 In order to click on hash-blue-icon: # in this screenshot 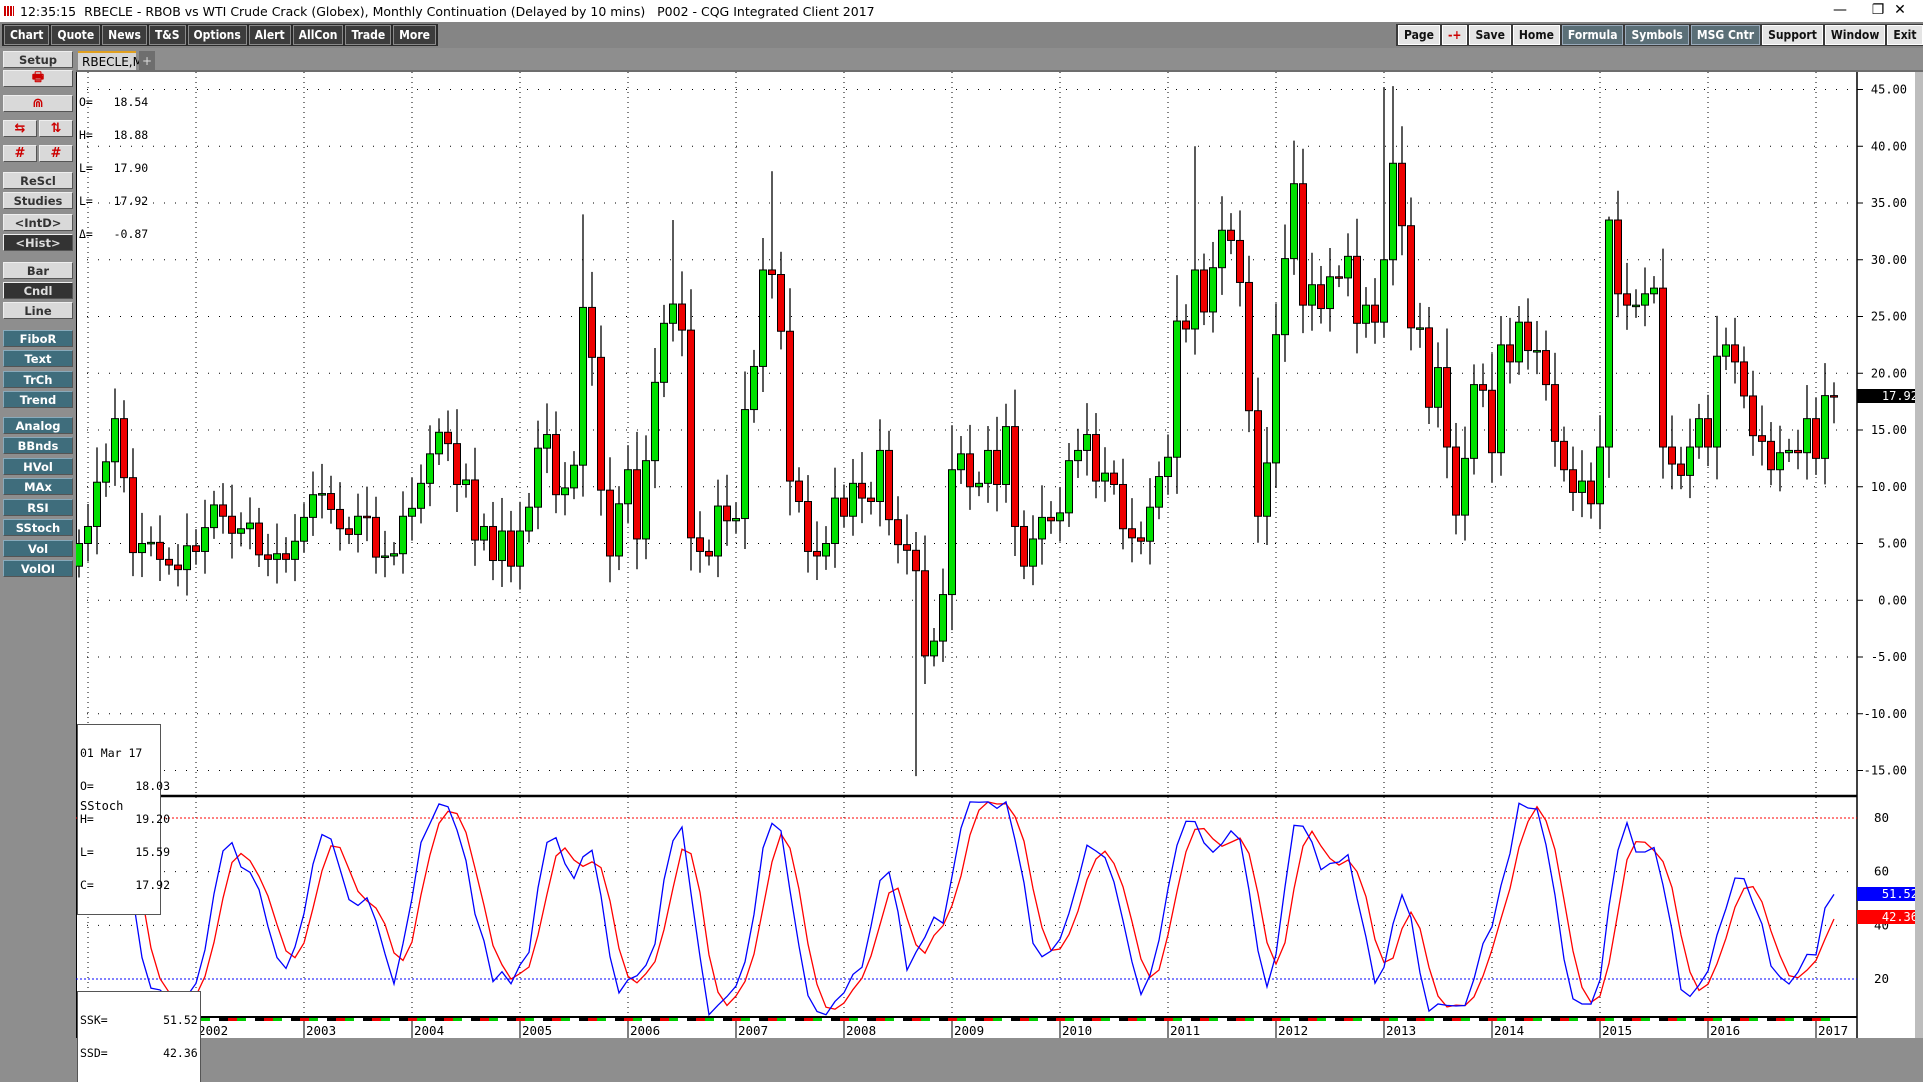, I will do `click(20, 153)`.